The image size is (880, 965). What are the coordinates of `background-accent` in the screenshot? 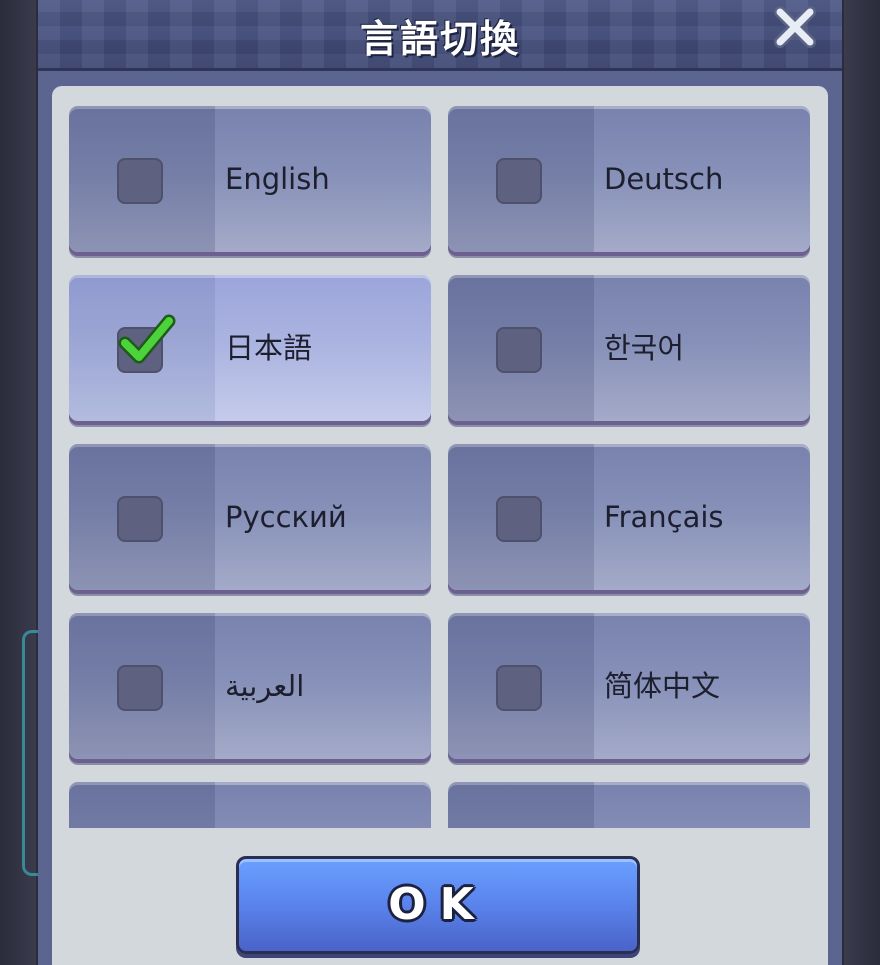 It's located at (30, 753).